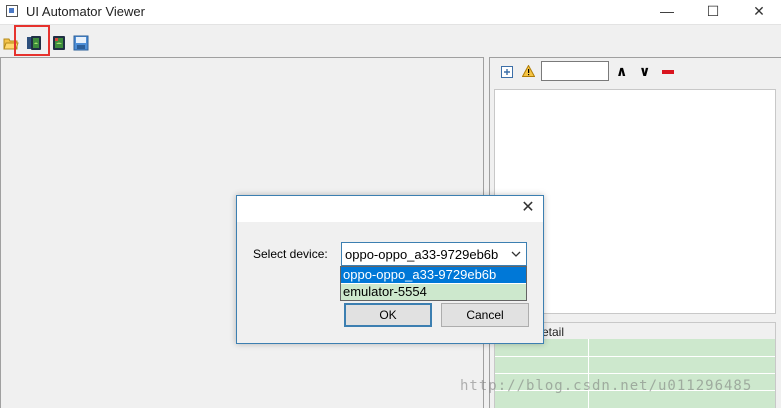 The height and width of the screenshot is (408, 781). I want to click on dropdown-option-oppo: oppo-oppo_a33-9729eb6b, so click(433, 275).